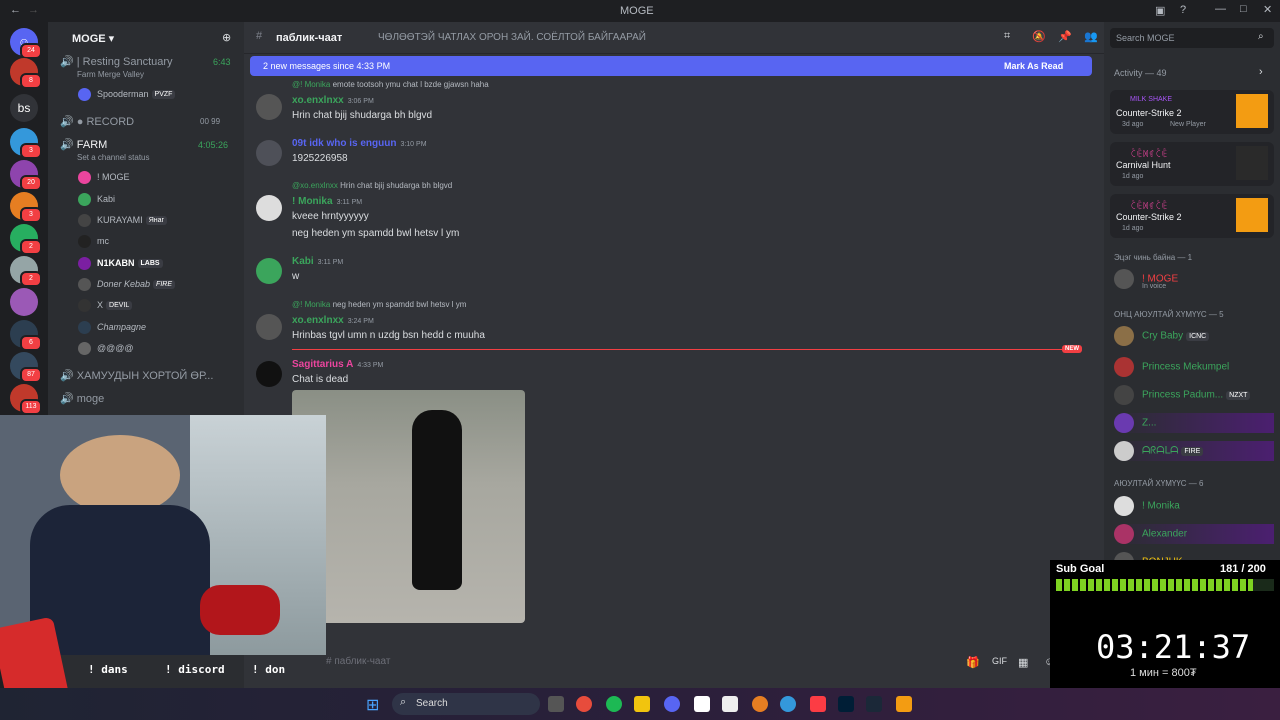  What do you see at coordinates (1065, 36) in the screenshot?
I see `pin-icon: 📌` at bounding box center [1065, 36].